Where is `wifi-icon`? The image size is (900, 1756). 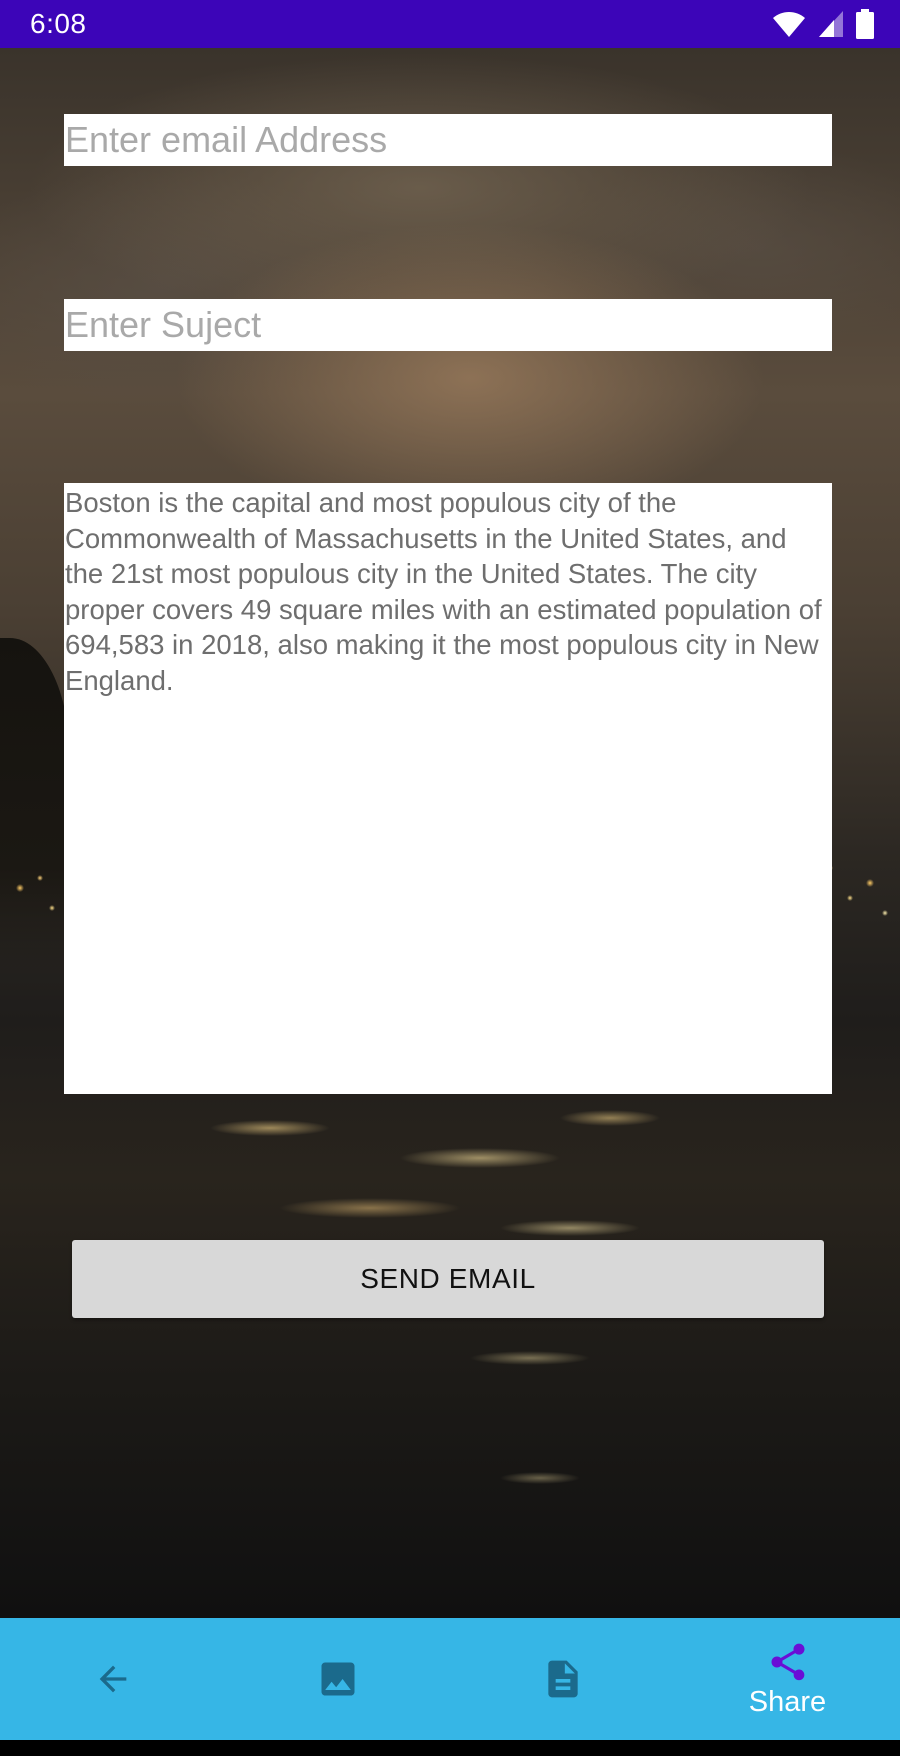
wifi-icon is located at coordinates (789, 24).